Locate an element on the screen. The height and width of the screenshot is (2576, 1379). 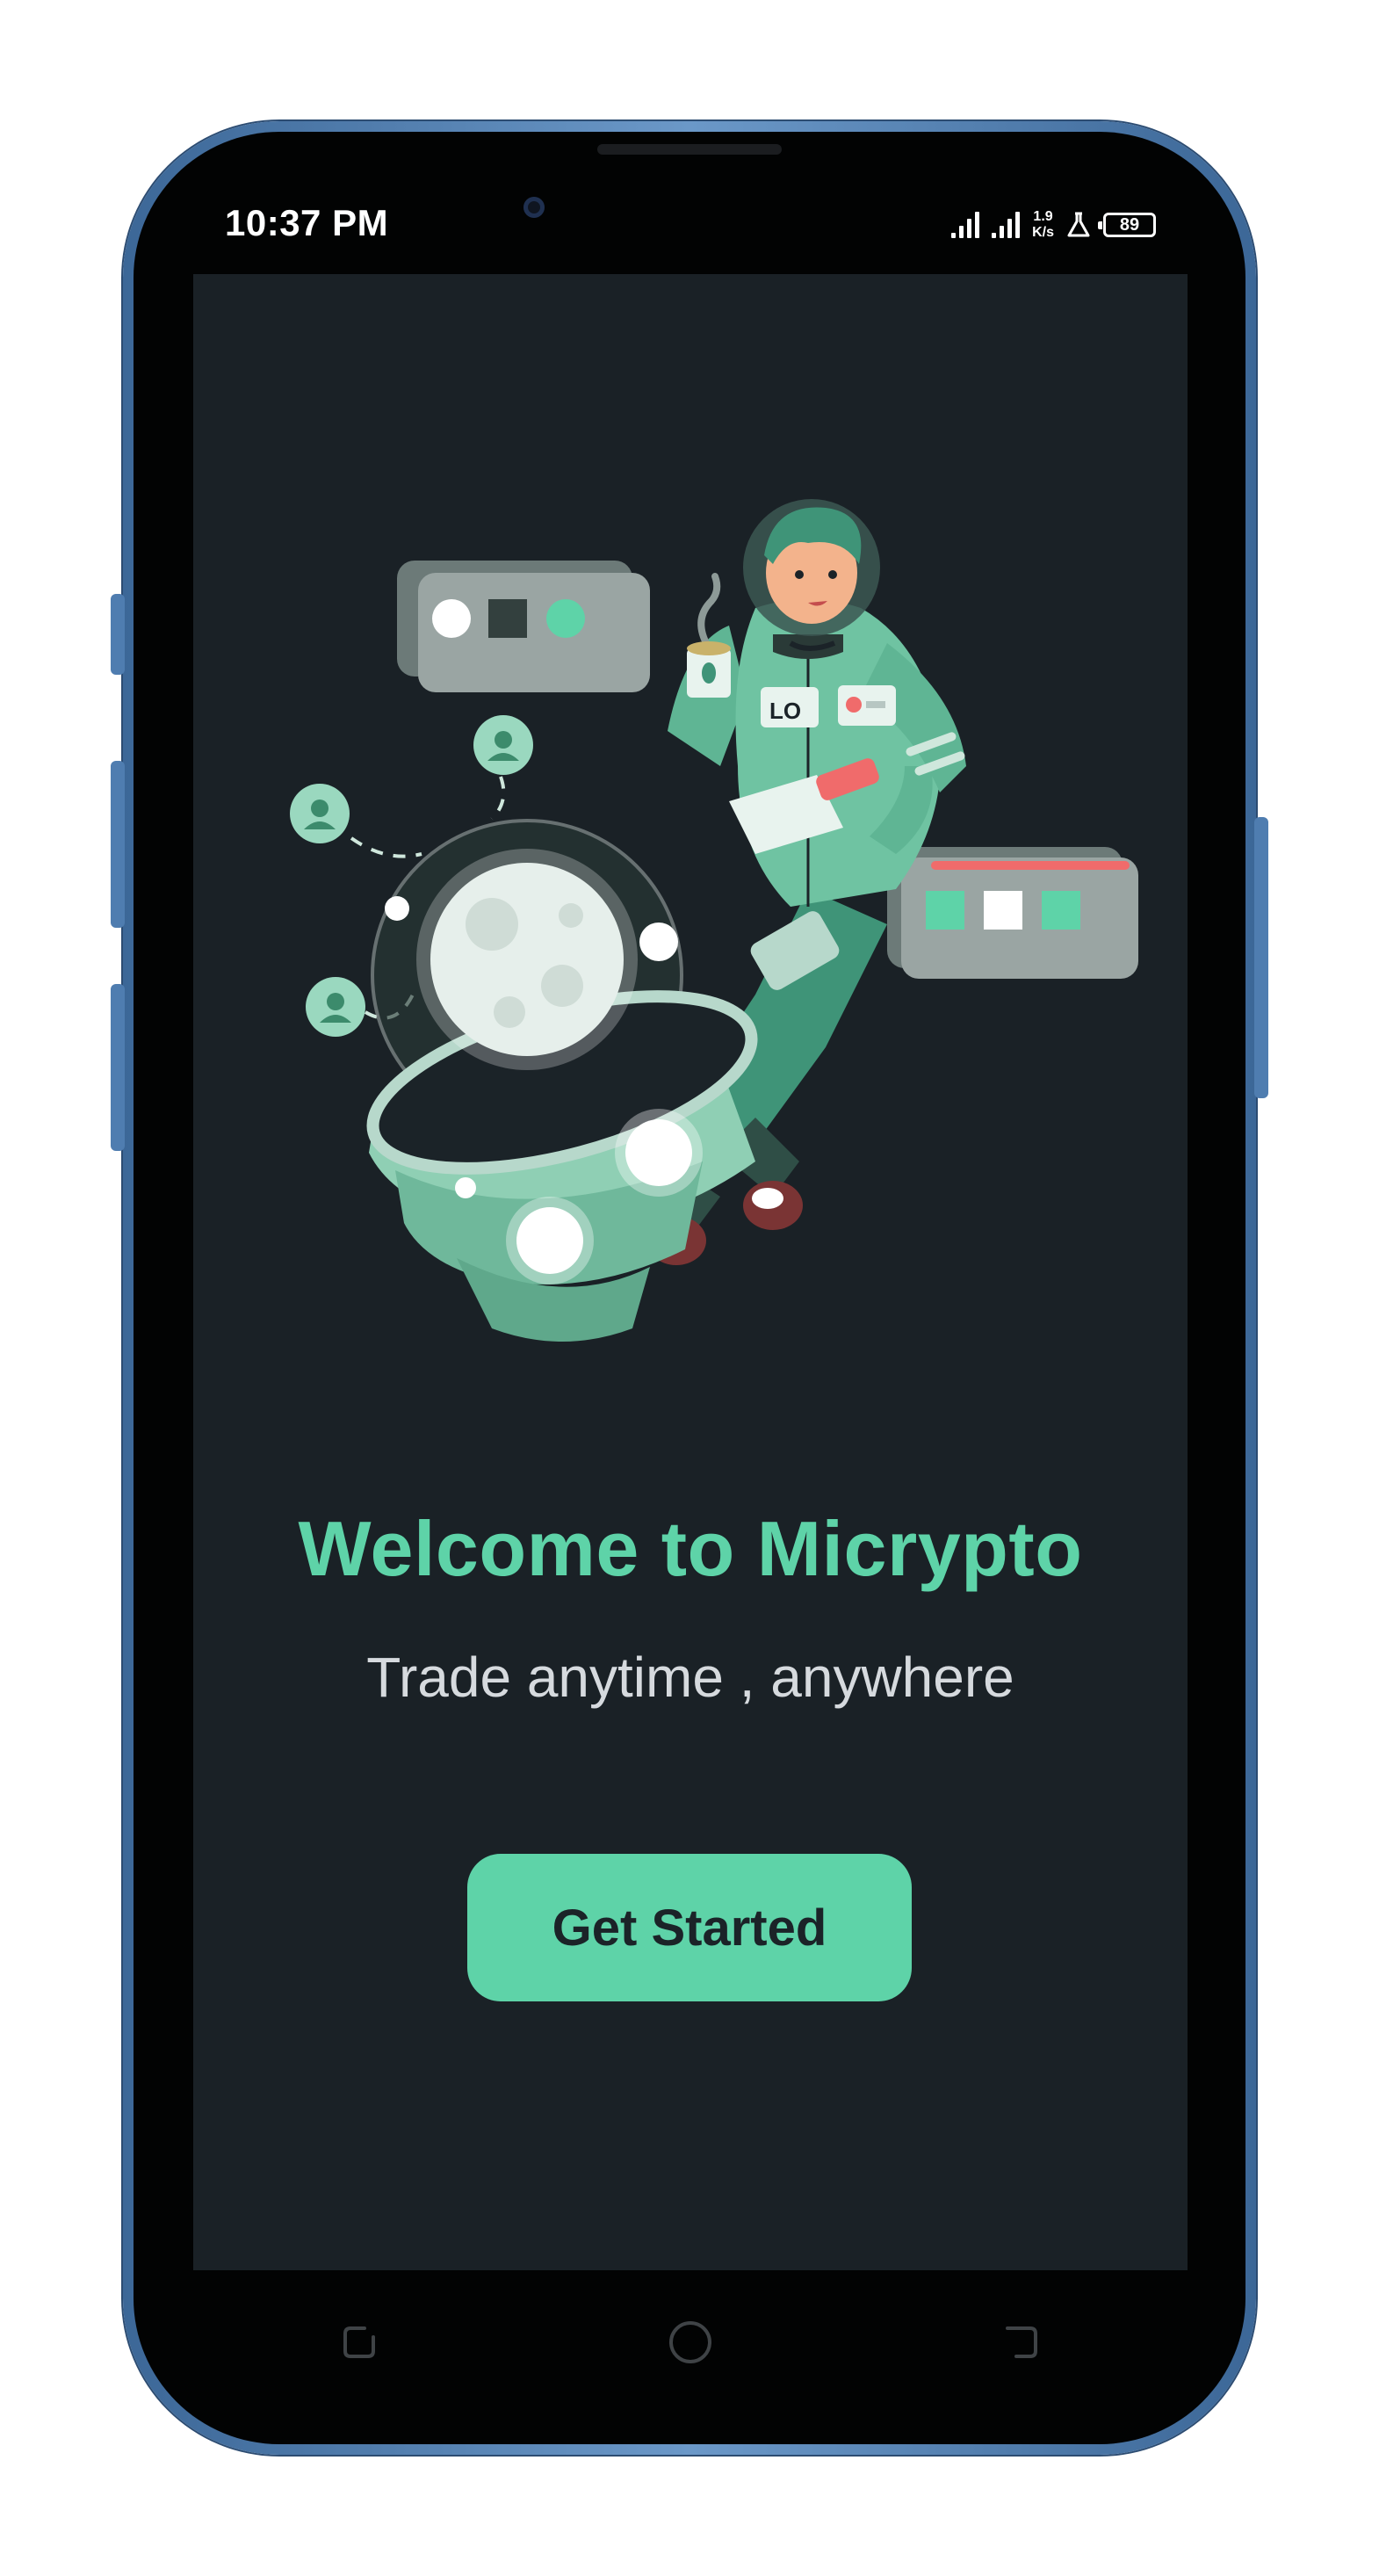
volume-down-button is located at coordinates (118, 1067).